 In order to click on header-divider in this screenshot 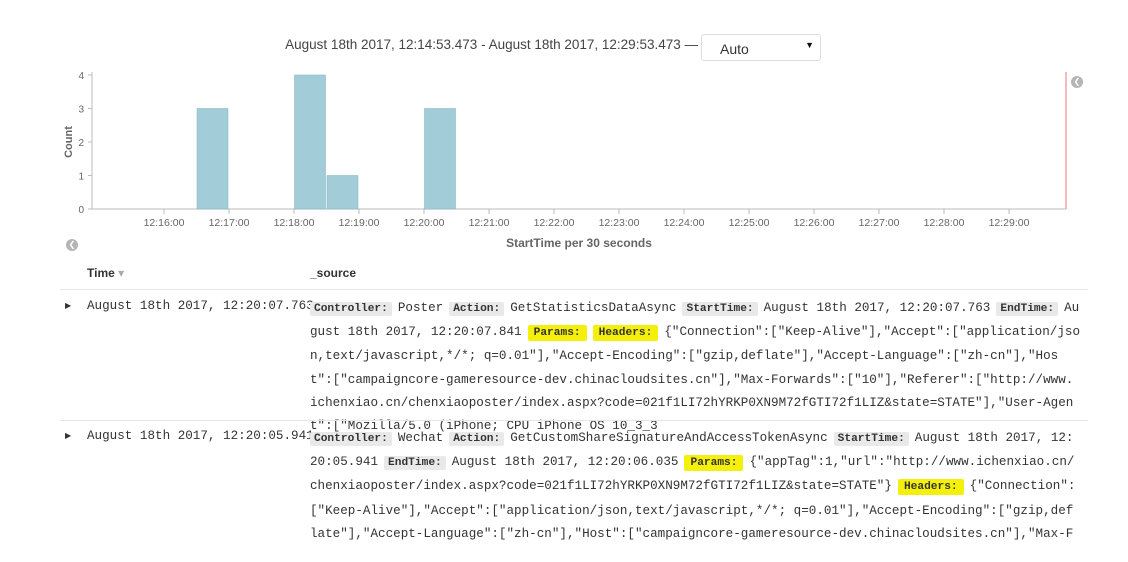, I will do `click(574, 289)`.